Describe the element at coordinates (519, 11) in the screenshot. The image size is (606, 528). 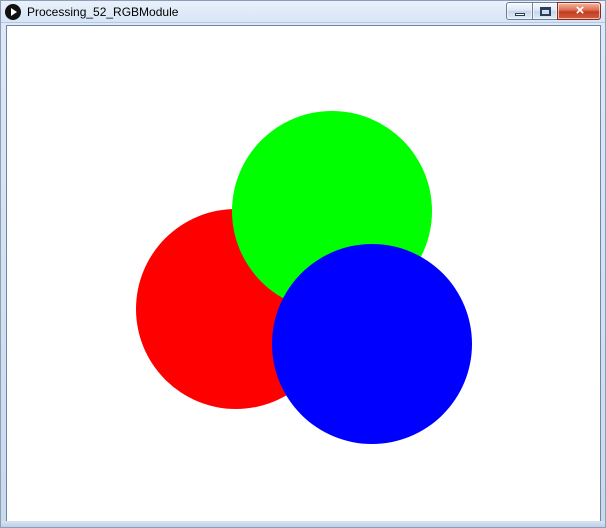
I see `minimize-button` at that location.